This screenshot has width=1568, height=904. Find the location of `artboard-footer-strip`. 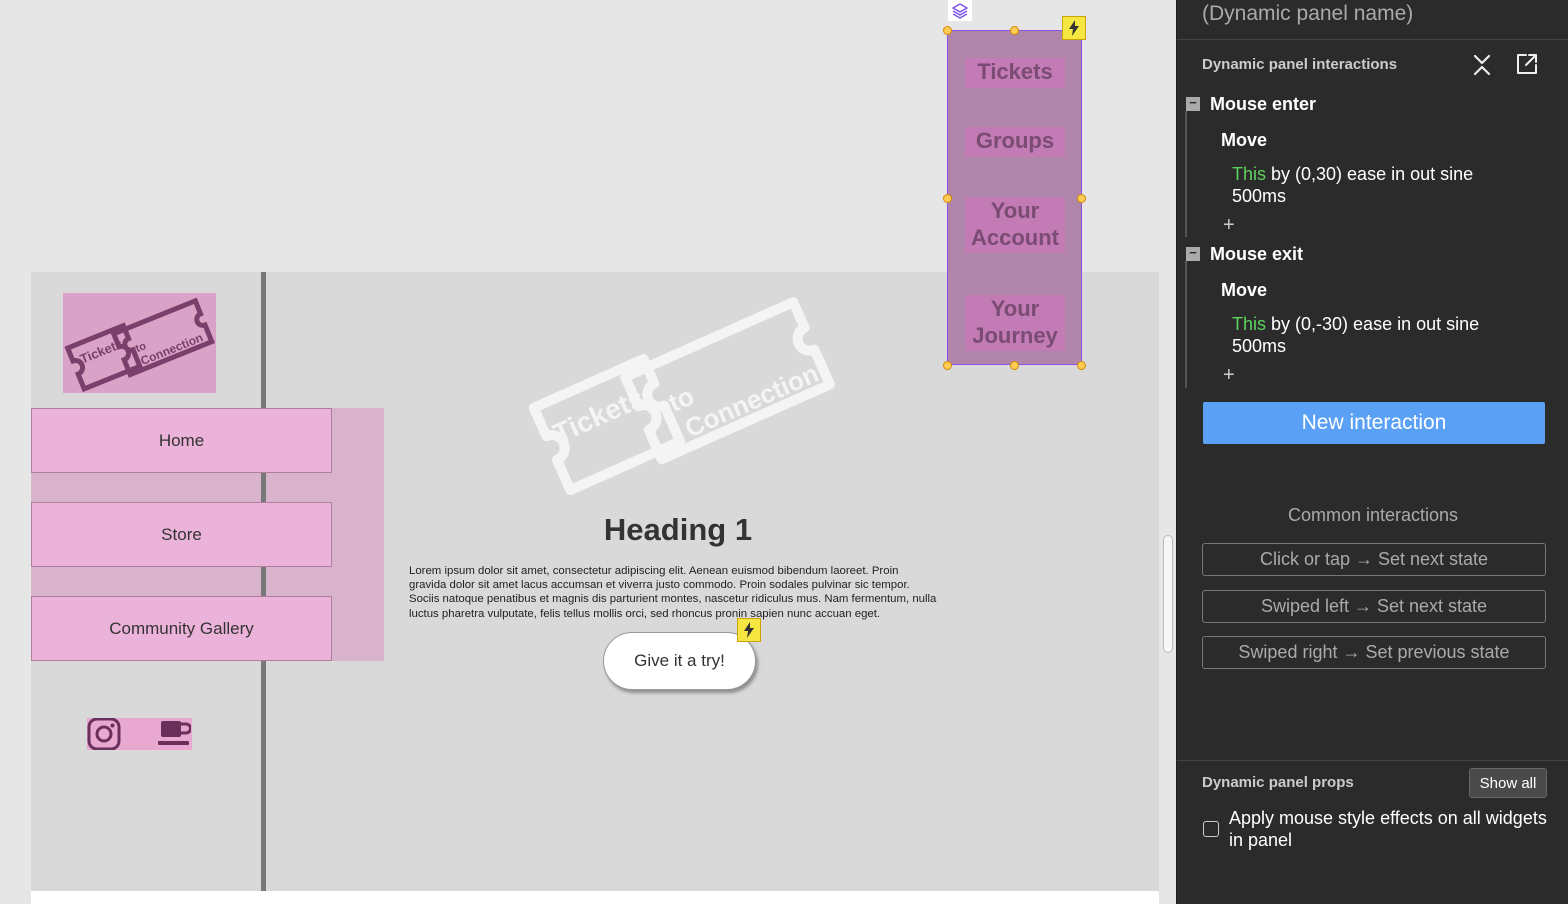

artboard-footer-strip is located at coordinates (595, 897).